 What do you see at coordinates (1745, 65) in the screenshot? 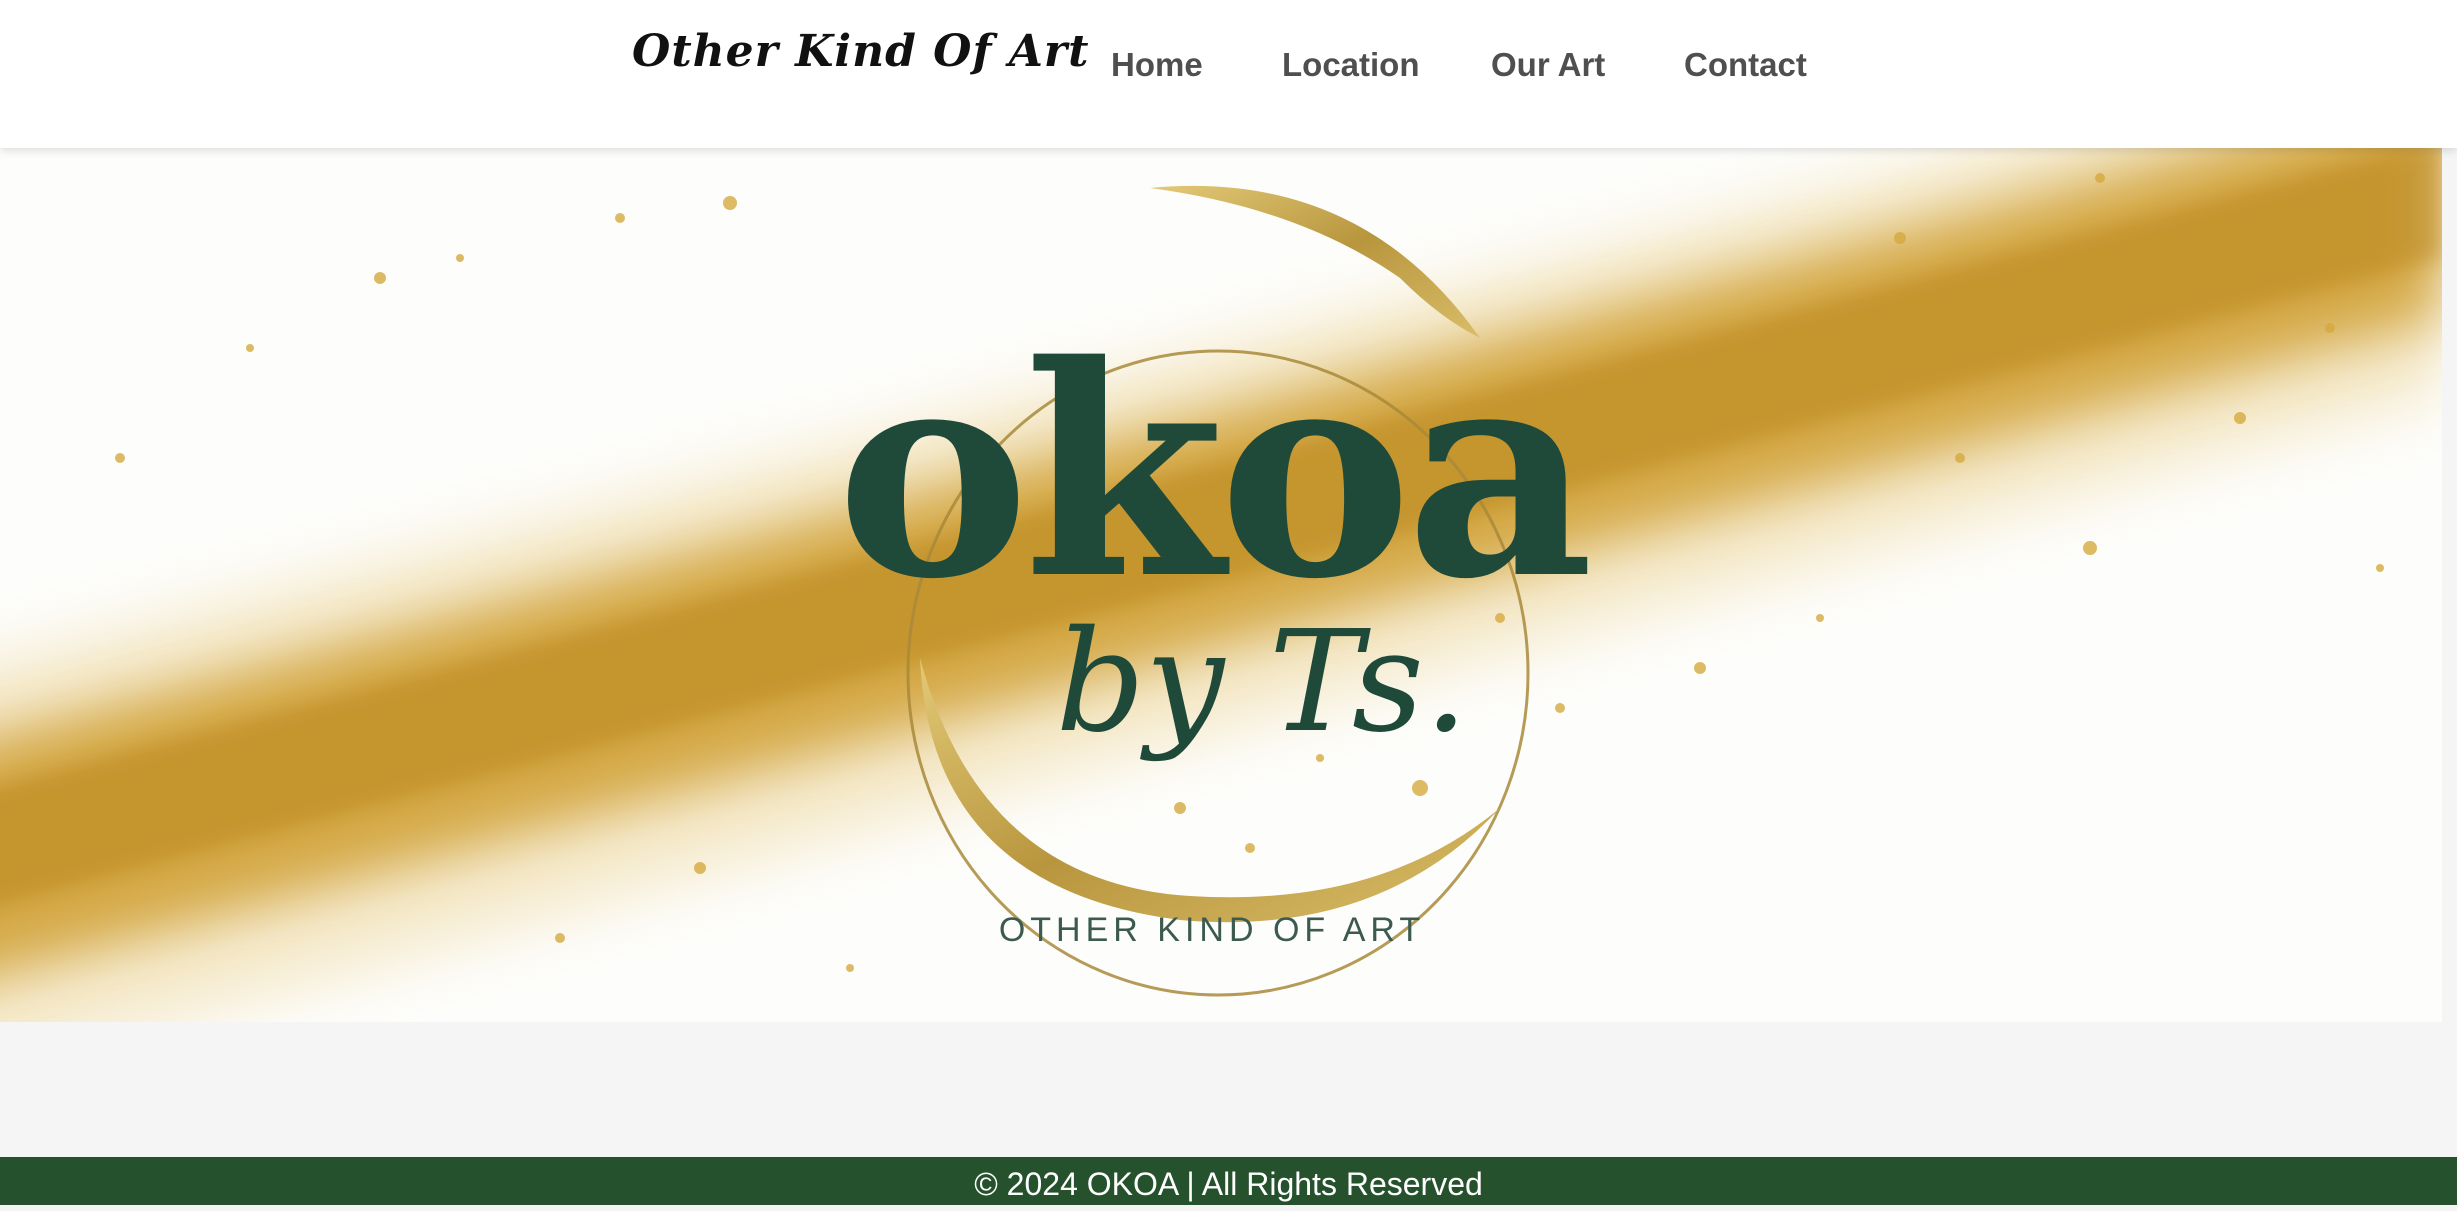
I see `nav-contact: Contact` at bounding box center [1745, 65].